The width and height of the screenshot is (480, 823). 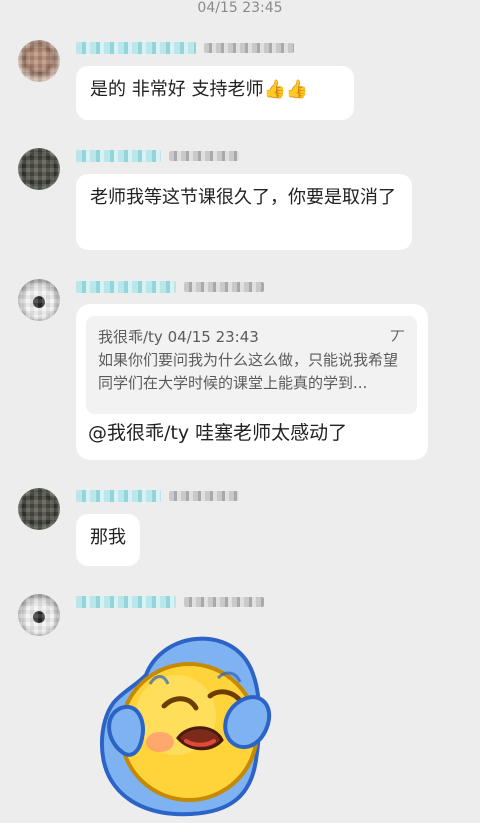 What do you see at coordinates (186, 720) in the screenshot?
I see `crying-emoji-sticker-icon` at bounding box center [186, 720].